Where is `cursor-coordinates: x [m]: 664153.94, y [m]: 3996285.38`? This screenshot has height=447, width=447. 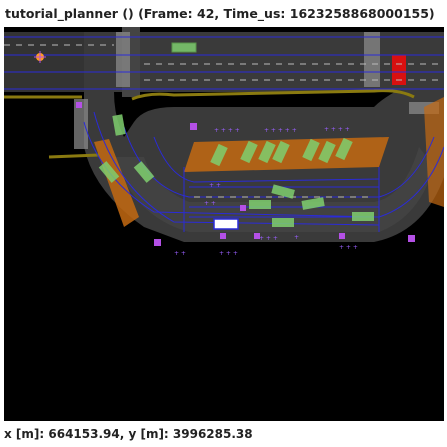 cursor-coordinates: x [m]: 664153.94, y [m]: 3996285.38 is located at coordinates (128, 434).